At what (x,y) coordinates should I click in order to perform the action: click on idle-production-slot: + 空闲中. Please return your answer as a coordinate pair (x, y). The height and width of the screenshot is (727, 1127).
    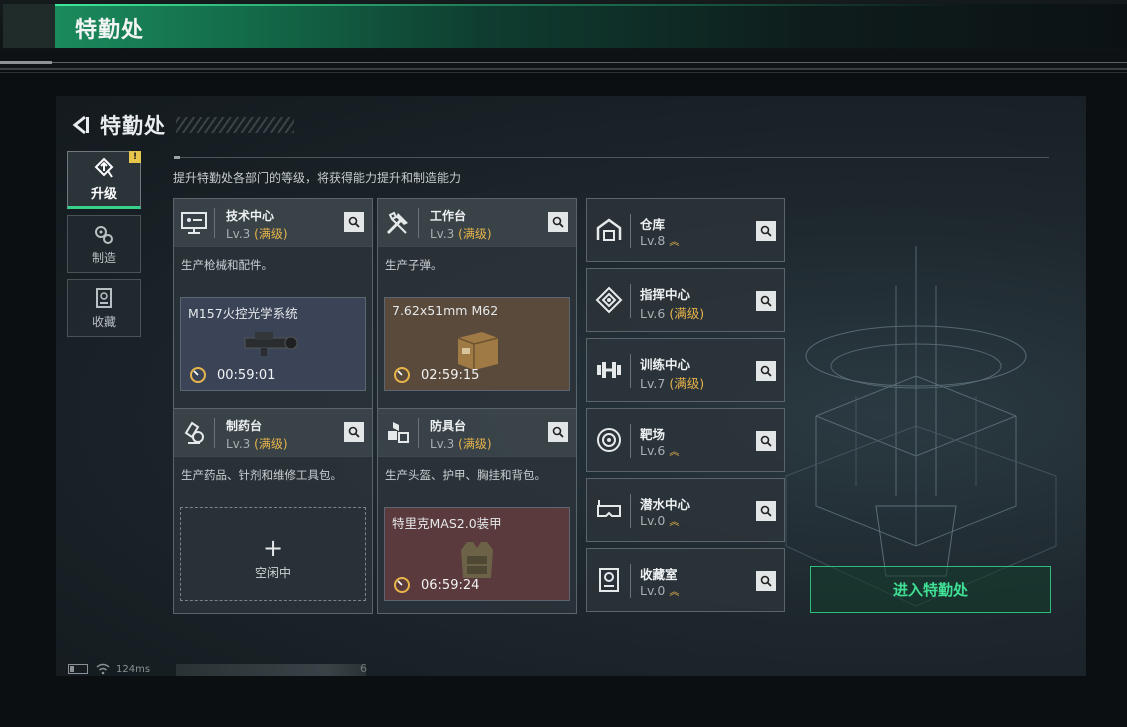
    Looking at the image, I should click on (273, 554).